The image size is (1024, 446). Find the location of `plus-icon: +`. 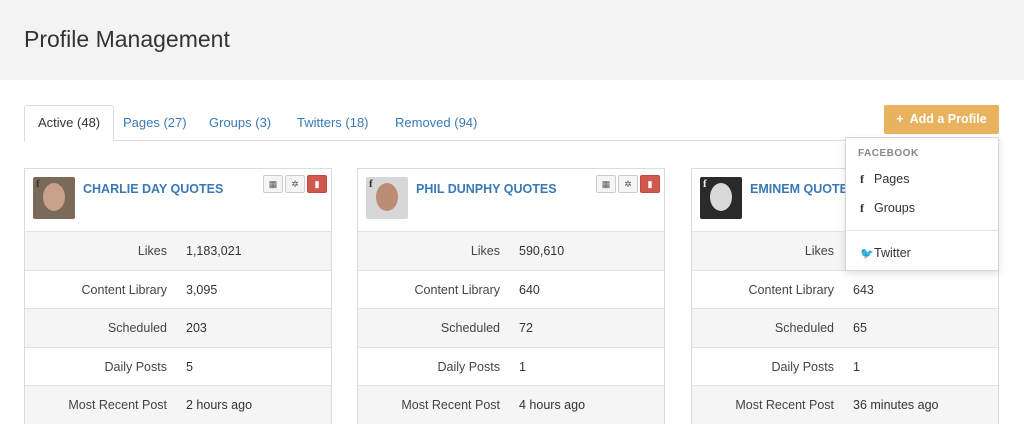

plus-icon: + is located at coordinates (900, 119).